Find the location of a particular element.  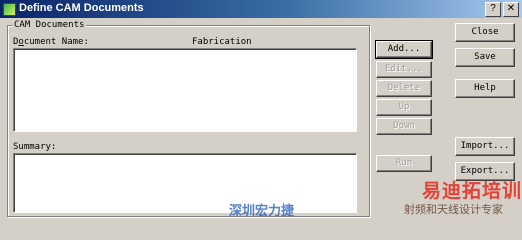

fabrication-header: Fabrication is located at coordinates (222, 42).